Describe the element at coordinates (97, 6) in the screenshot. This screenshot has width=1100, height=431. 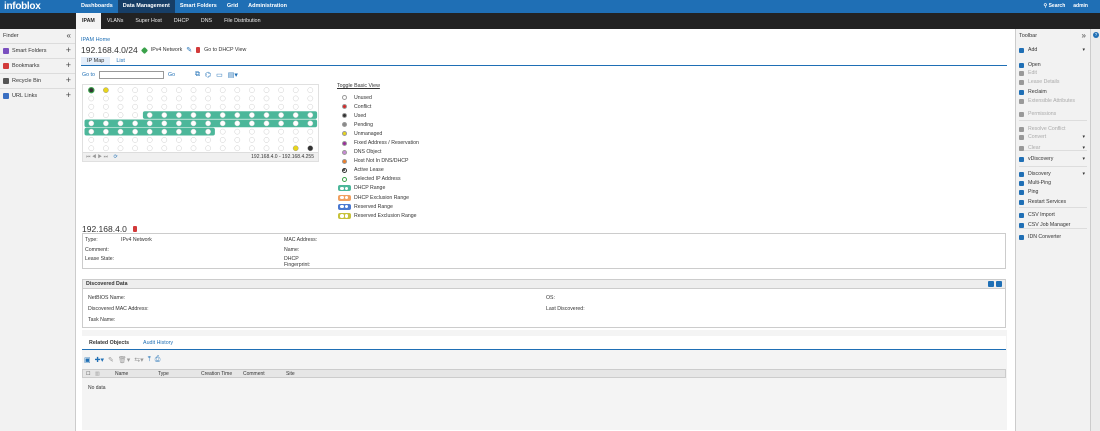
I see `nav-dashboards: Dashboards` at that location.